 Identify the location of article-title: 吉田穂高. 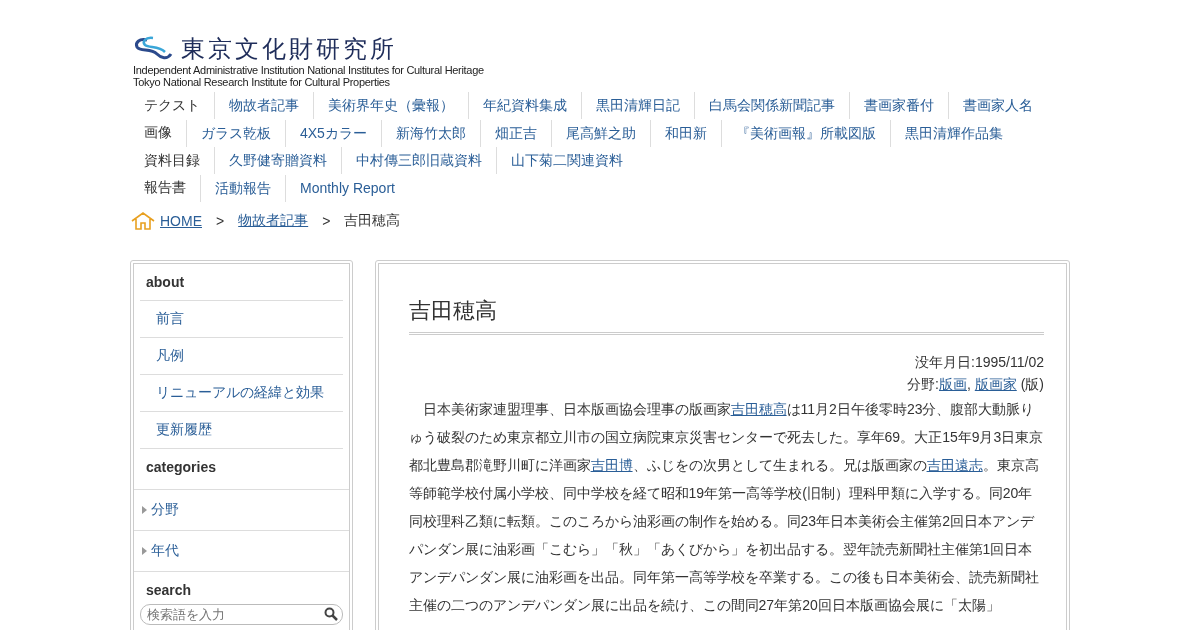
(726, 315).